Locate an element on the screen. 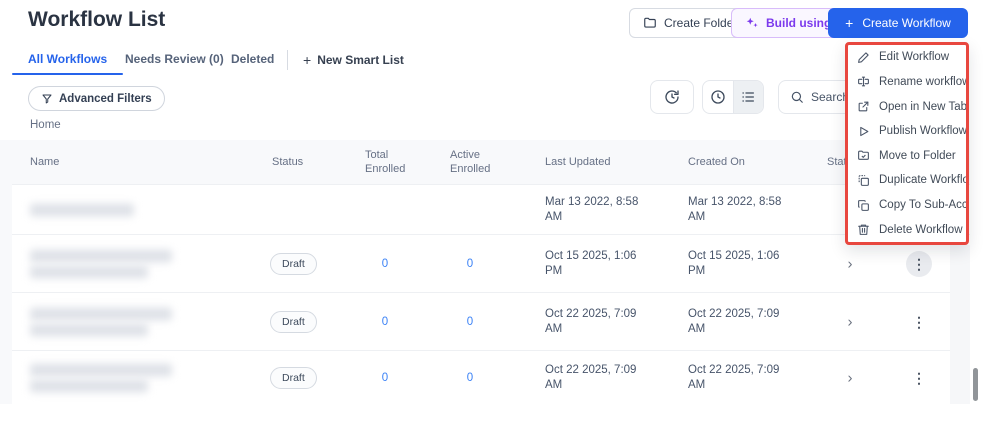  menu-item-label: Open in New Tab is located at coordinates (923, 106).